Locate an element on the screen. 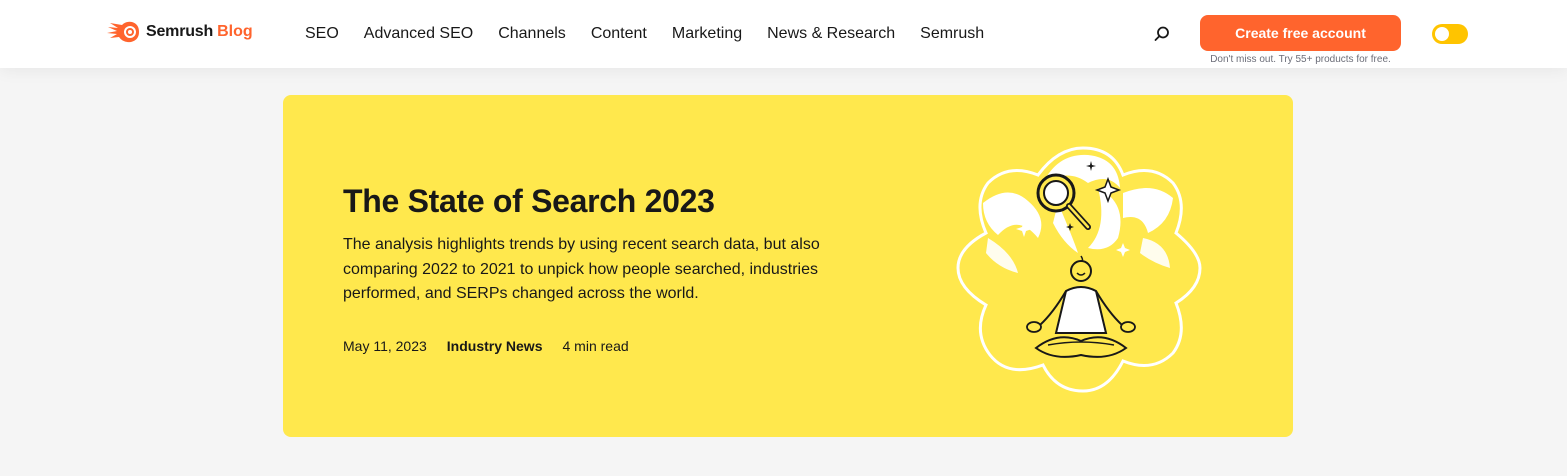  search-button is located at coordinates (1162, 34).